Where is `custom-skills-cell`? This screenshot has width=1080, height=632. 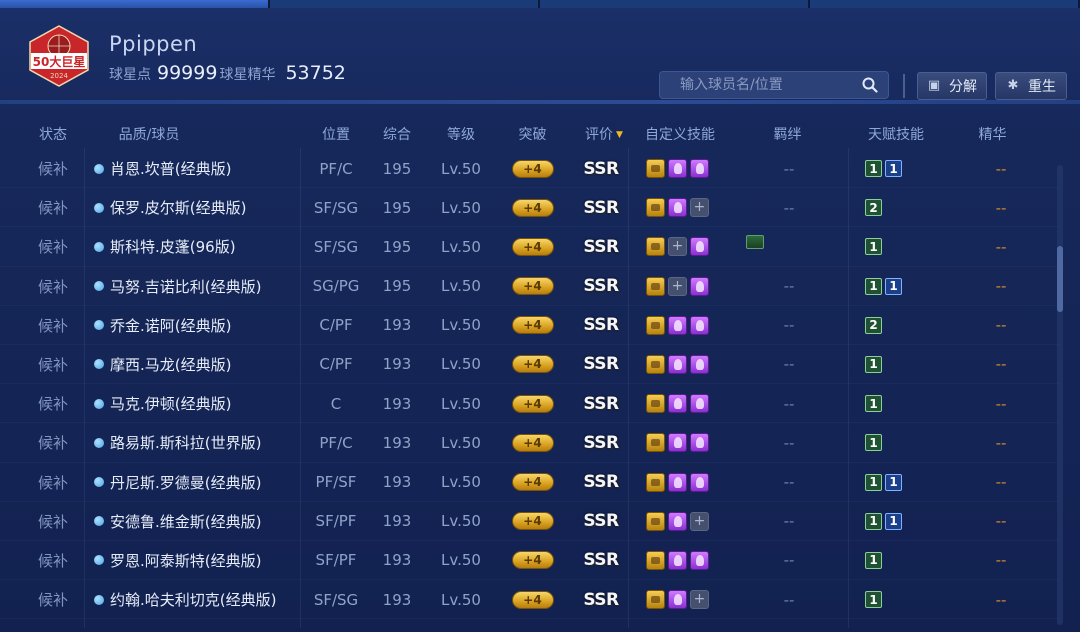
custom-skills-cell is located at coordinates (680, 442).